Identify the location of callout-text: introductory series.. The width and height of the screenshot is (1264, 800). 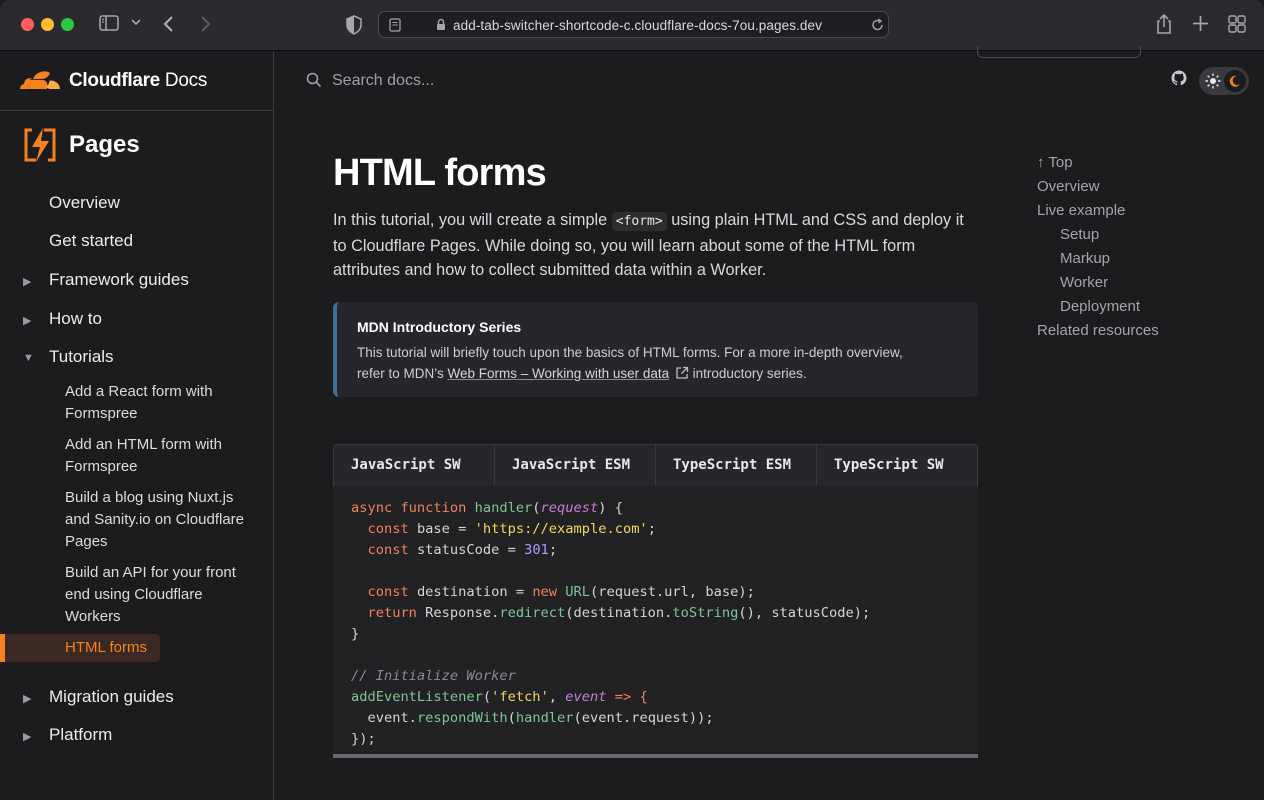
(747, 373).